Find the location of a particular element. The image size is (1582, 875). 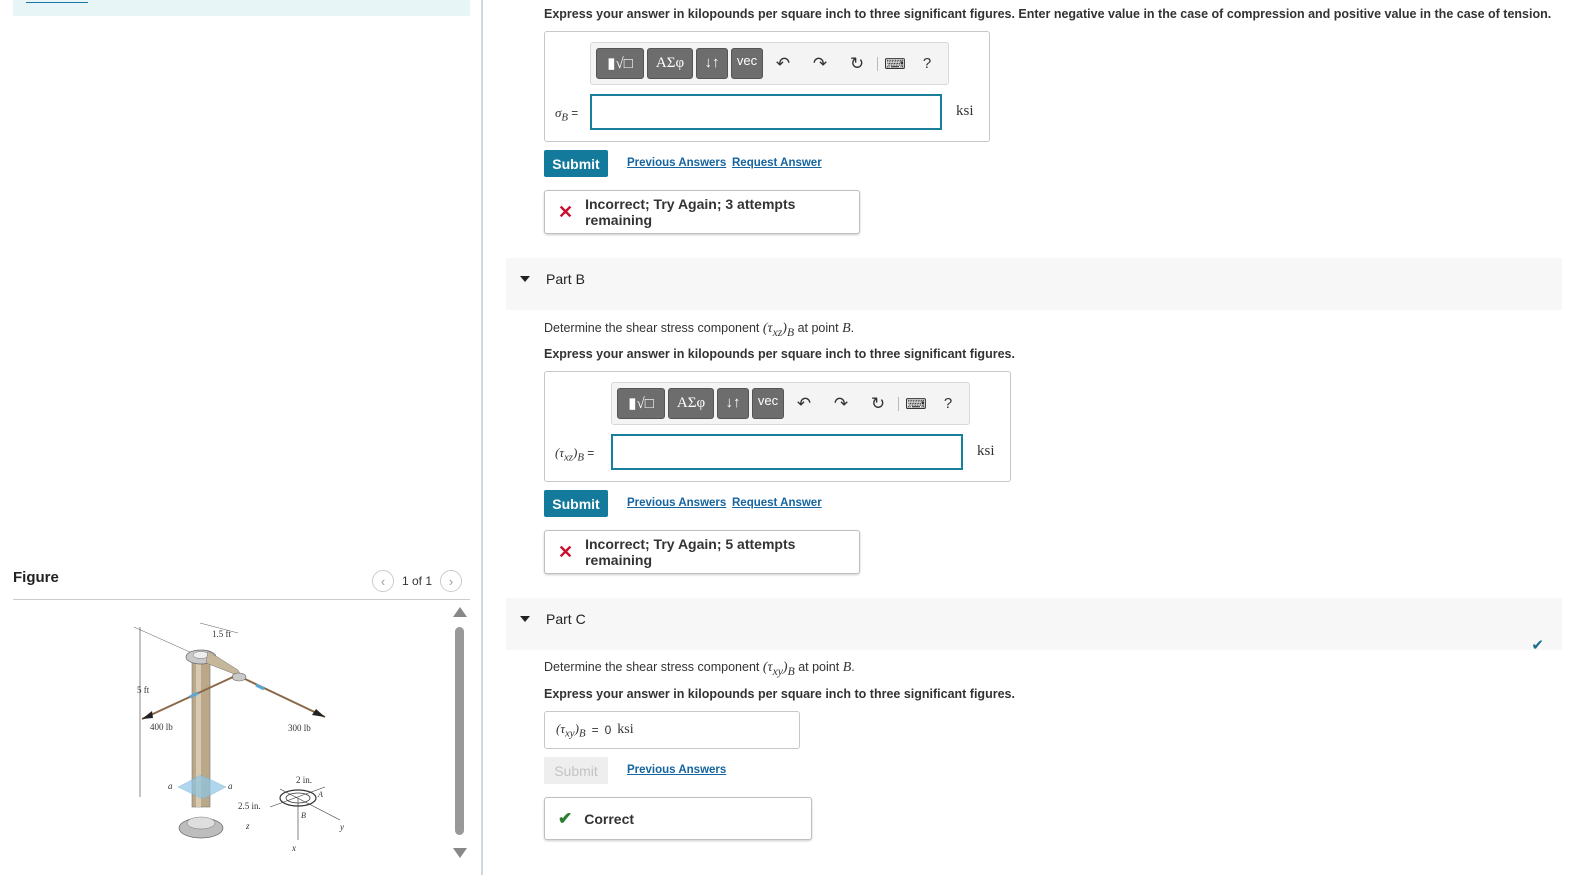

part-a-previous-answers-link: Previous Answers is located at coordinates (676, 163).